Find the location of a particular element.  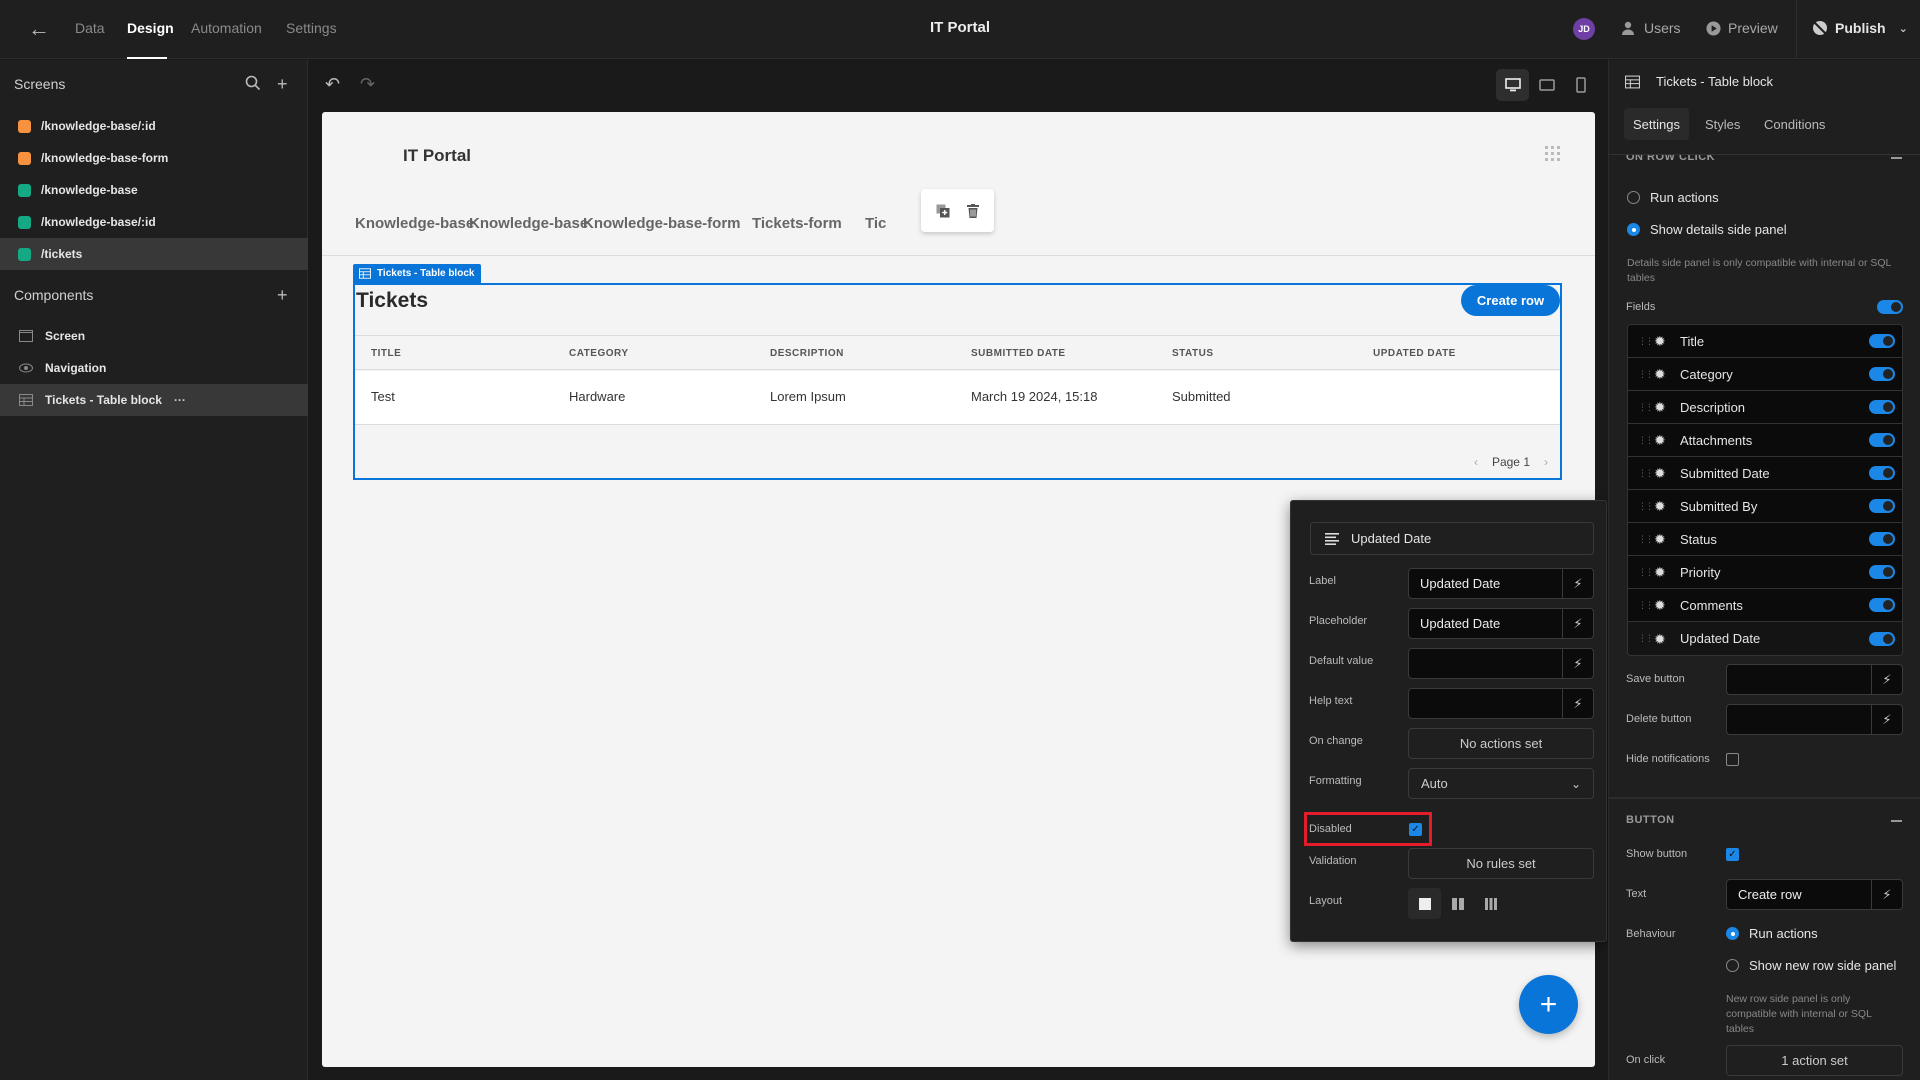

column-header: STATUS is located at coordinates (1193, 353).